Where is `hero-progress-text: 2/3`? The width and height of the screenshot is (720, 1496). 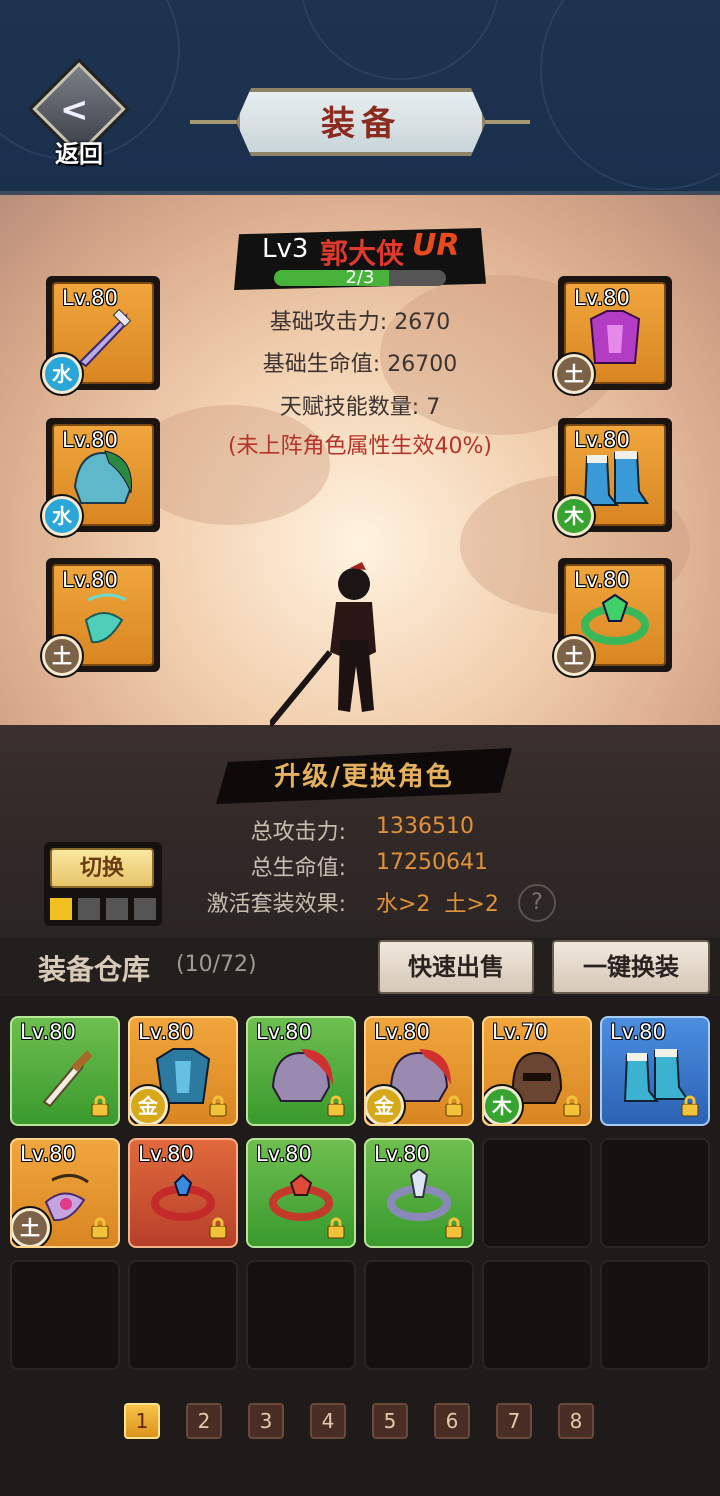 hero-progress-text: 2/3 is located at coordinates (360, 277).